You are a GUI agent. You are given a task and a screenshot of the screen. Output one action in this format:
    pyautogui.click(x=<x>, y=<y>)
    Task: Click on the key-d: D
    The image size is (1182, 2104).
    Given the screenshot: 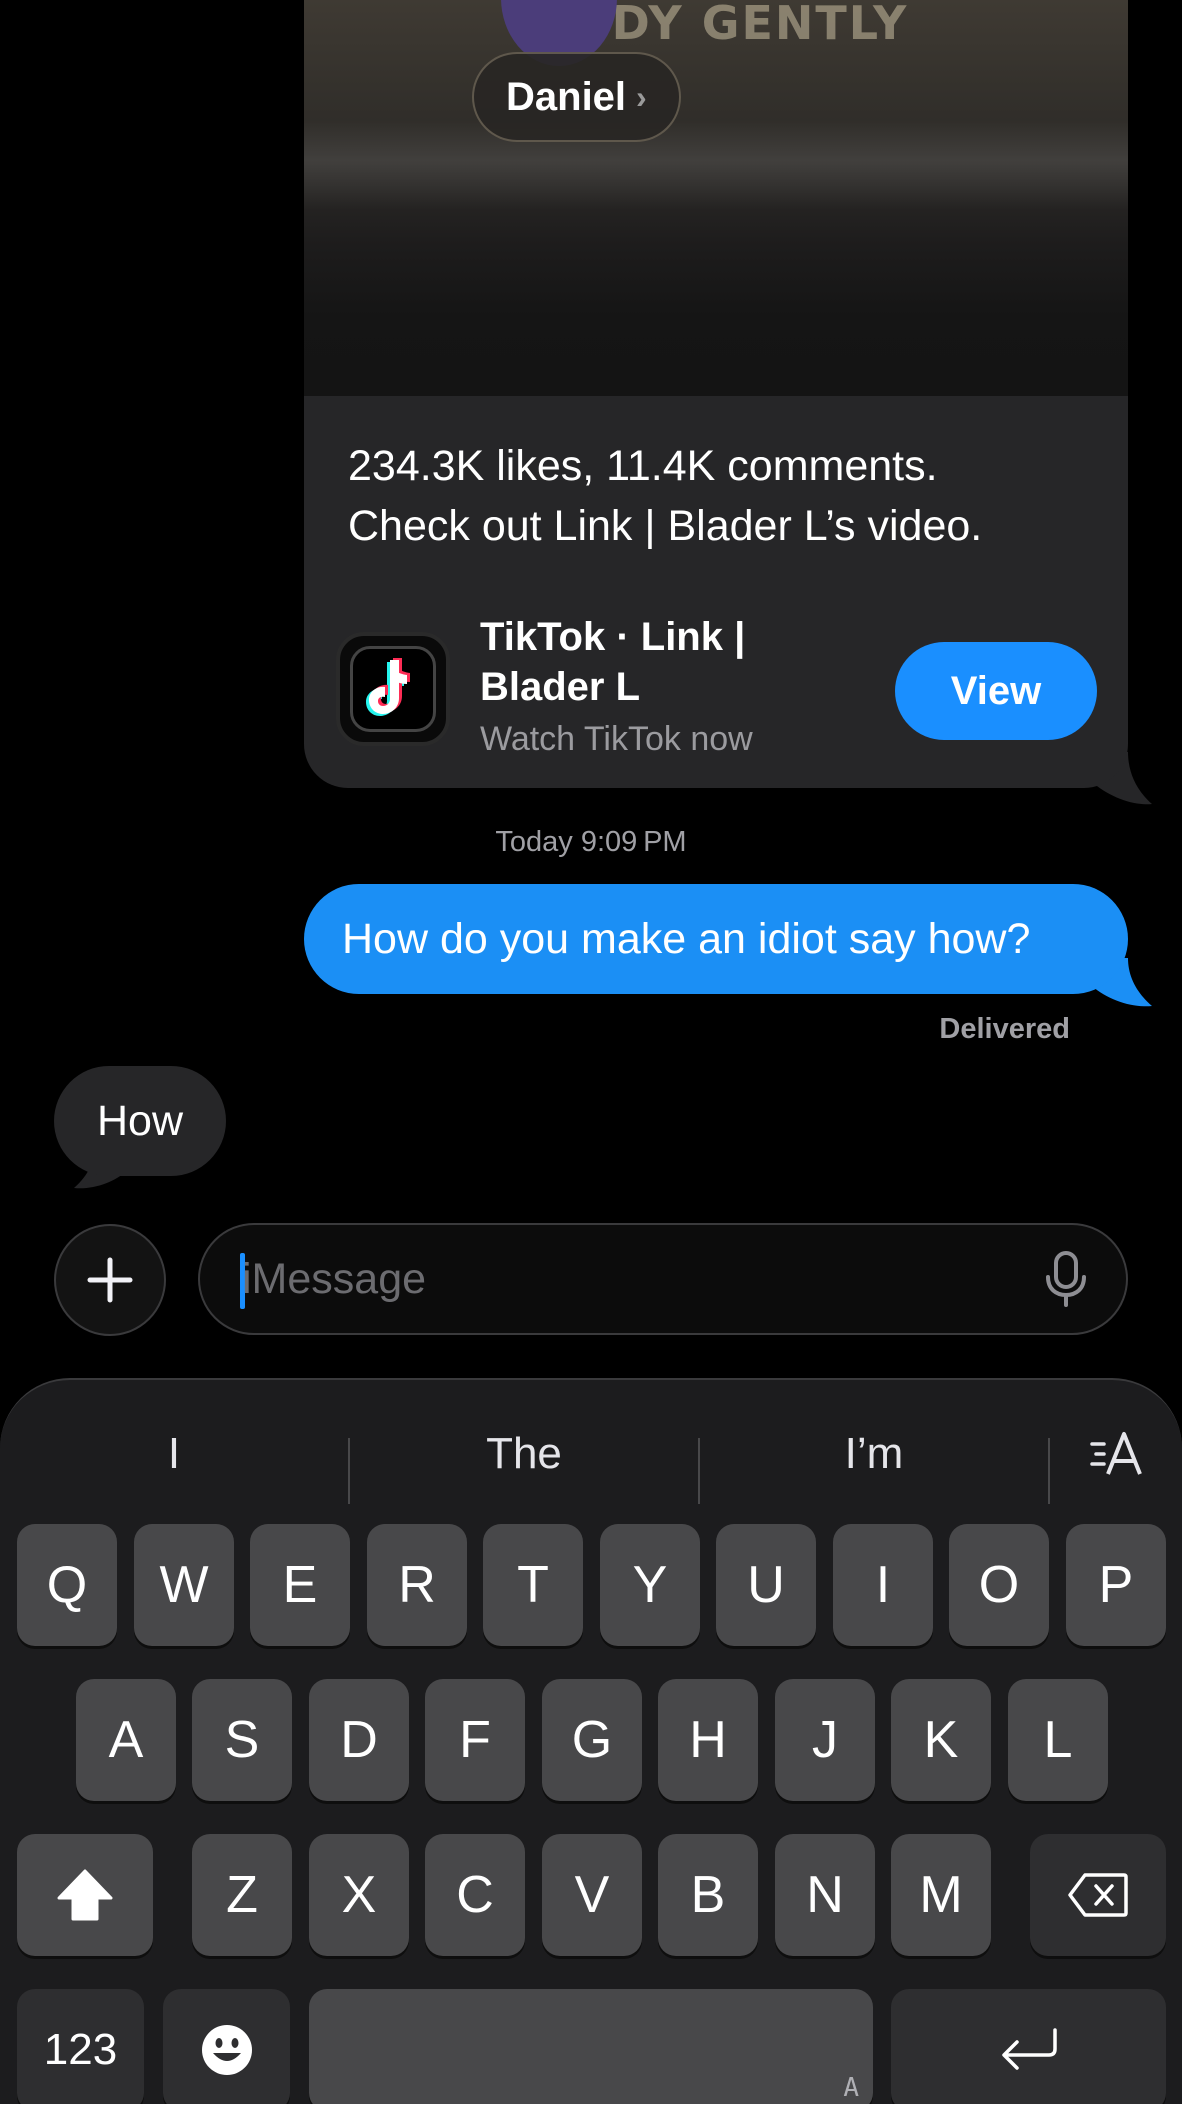 What is the action you would take?
    pyautogui.click(x=359, y=1740)
    